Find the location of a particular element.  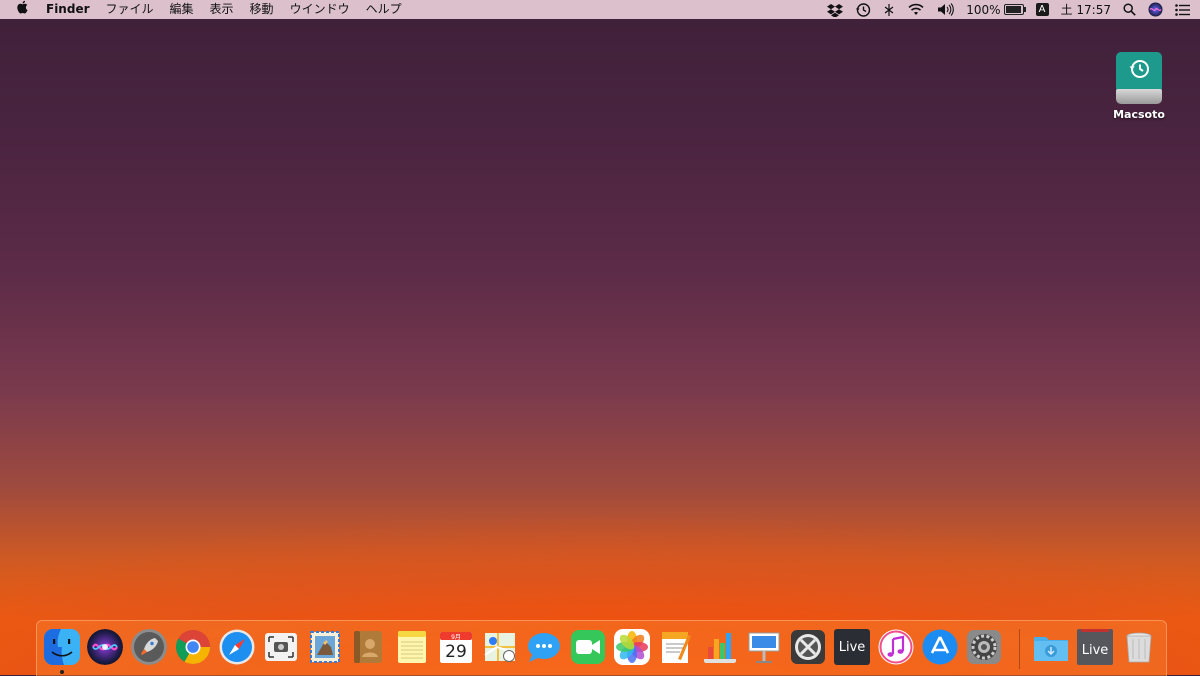

chrome-icon is located at coordinates (193, 647).